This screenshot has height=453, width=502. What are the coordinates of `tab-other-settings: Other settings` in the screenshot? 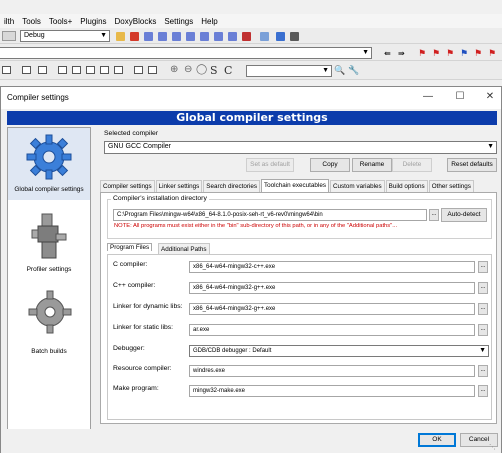 It's located at (451, 186).